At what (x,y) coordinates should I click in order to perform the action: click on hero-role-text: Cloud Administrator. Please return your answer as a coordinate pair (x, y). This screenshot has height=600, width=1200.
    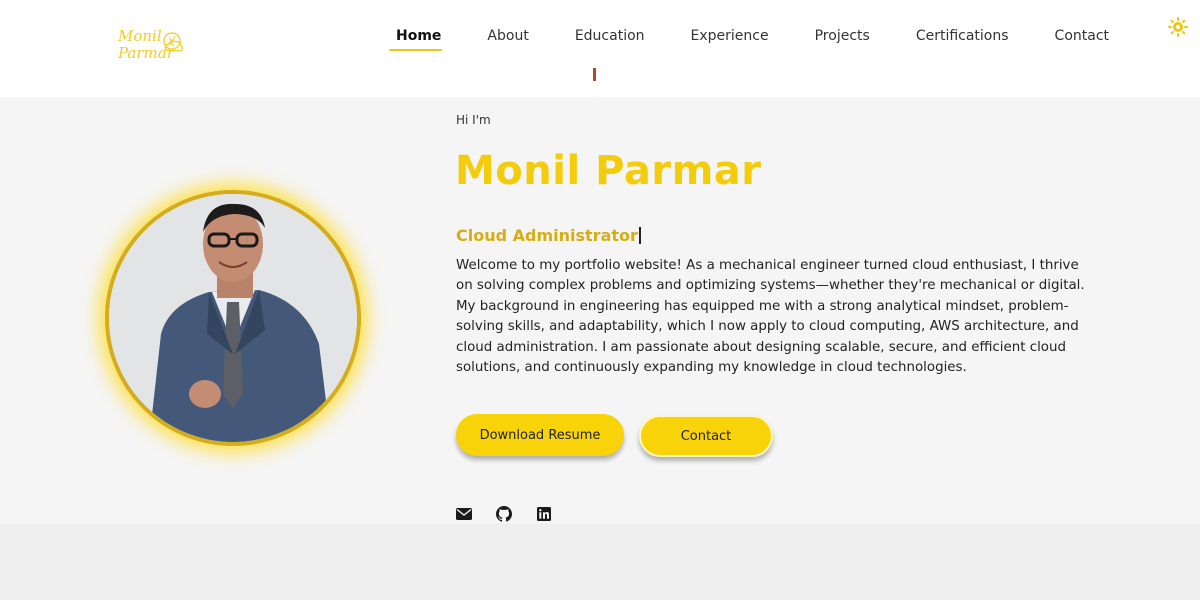
    Looking at the image, I should click on (547, 235).